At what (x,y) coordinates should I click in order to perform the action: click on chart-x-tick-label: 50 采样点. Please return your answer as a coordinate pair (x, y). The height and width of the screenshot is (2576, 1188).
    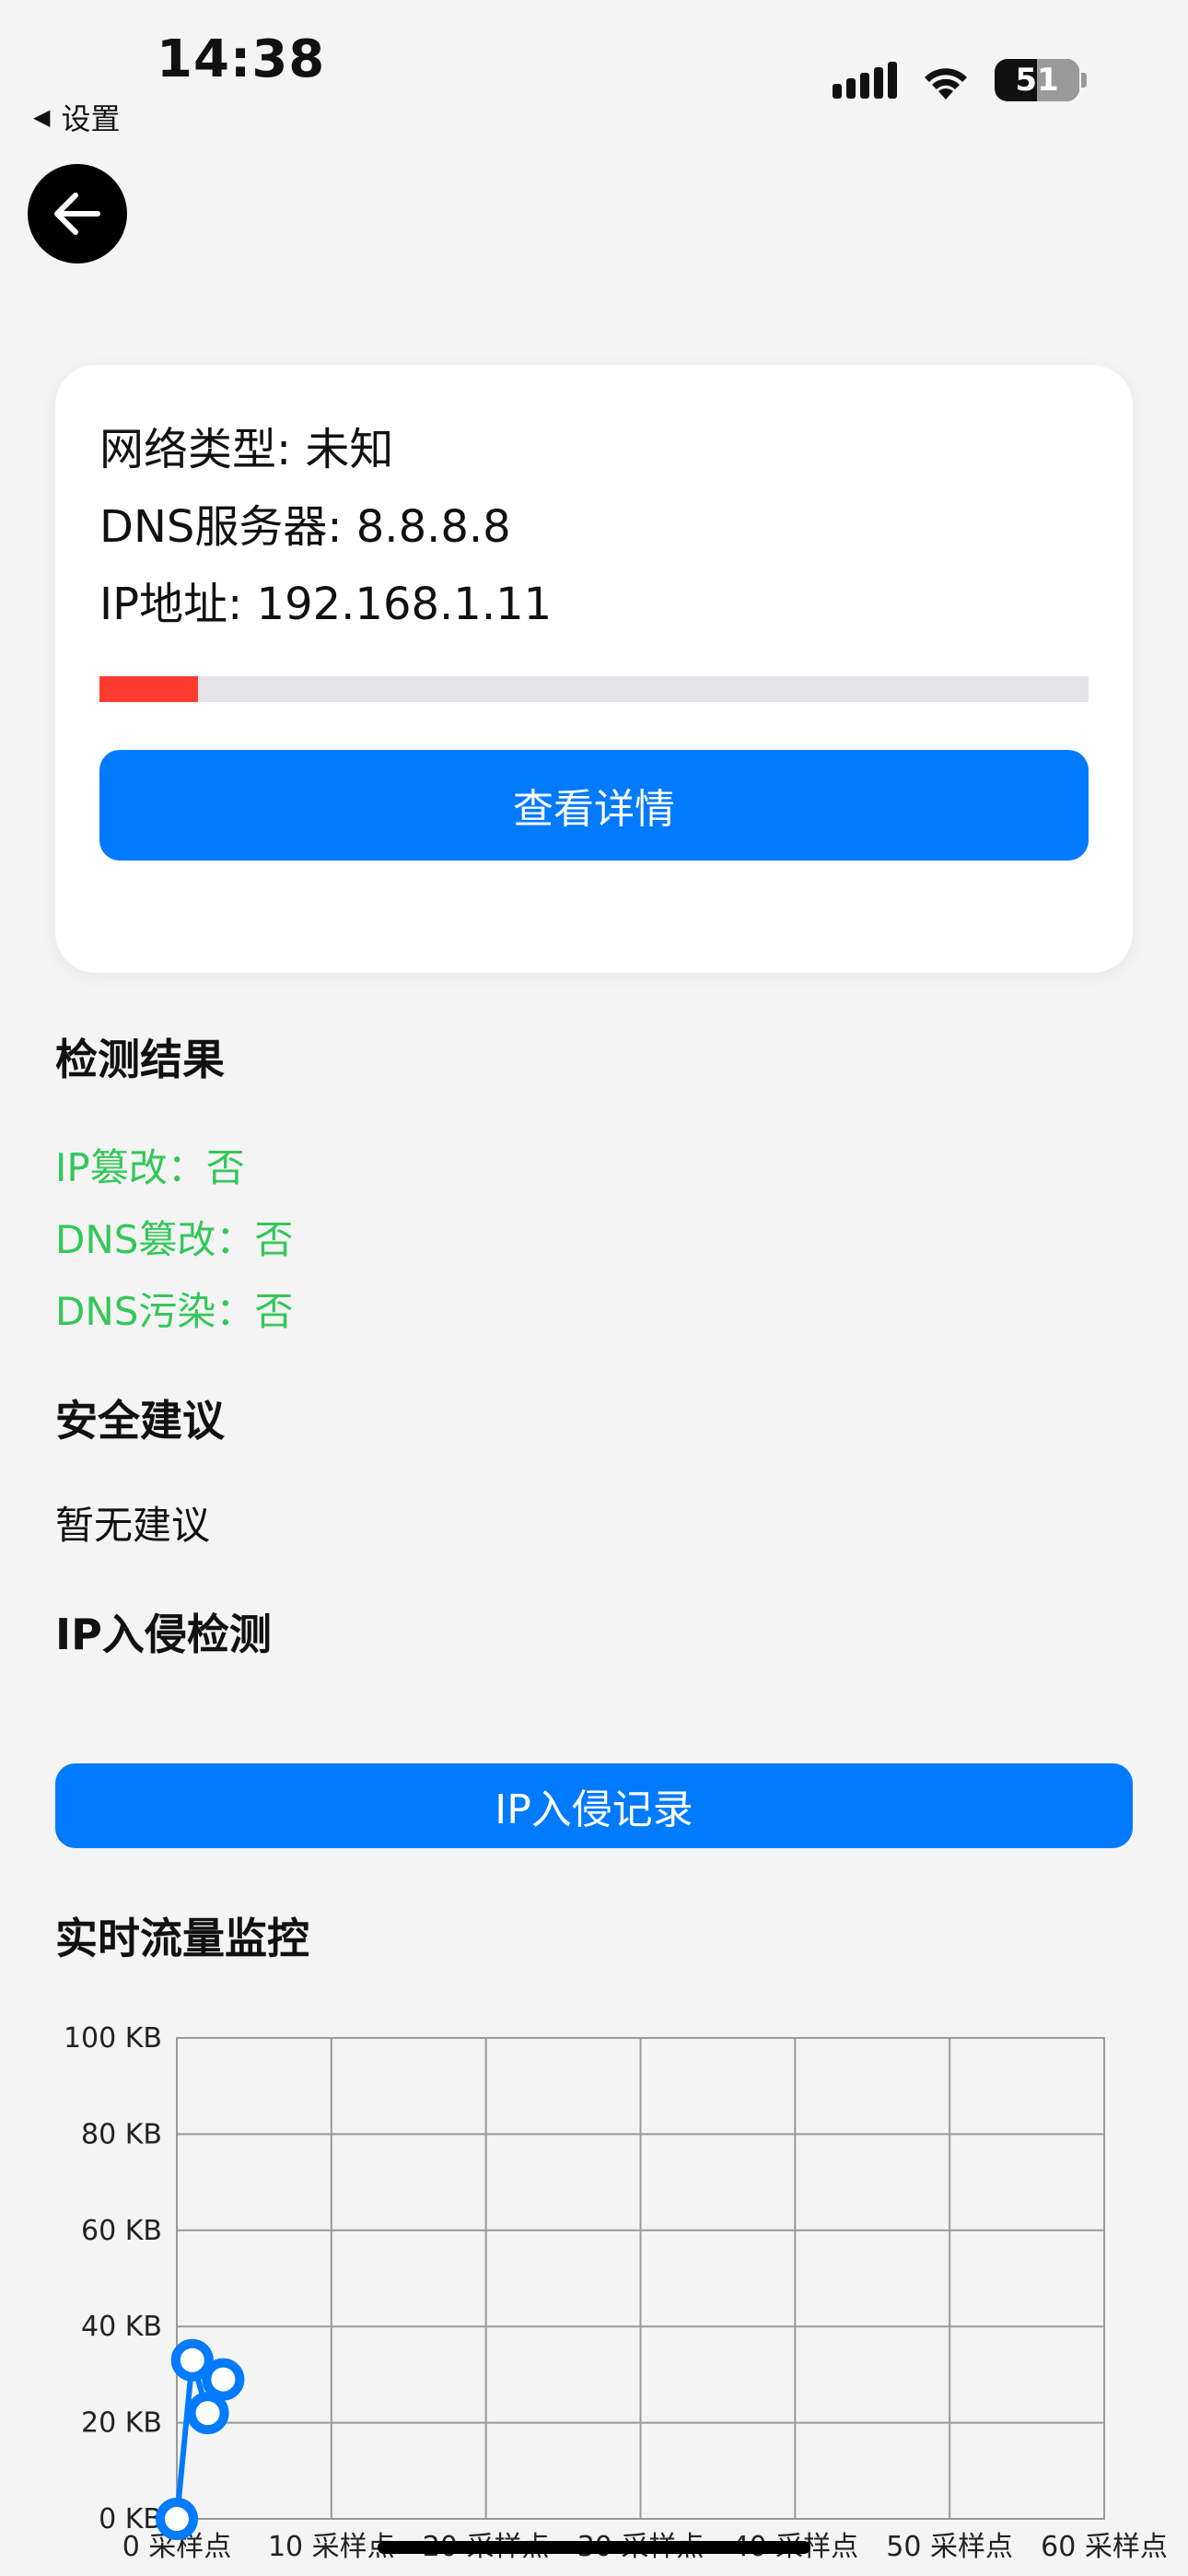
    Looking at the image, I should click on (949, 2547).